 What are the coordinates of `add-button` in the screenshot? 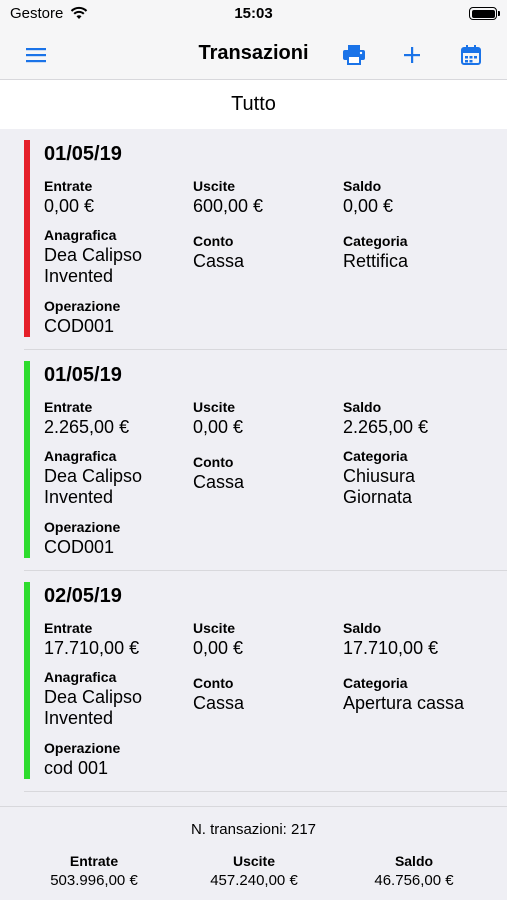 It's located at (412, 55).